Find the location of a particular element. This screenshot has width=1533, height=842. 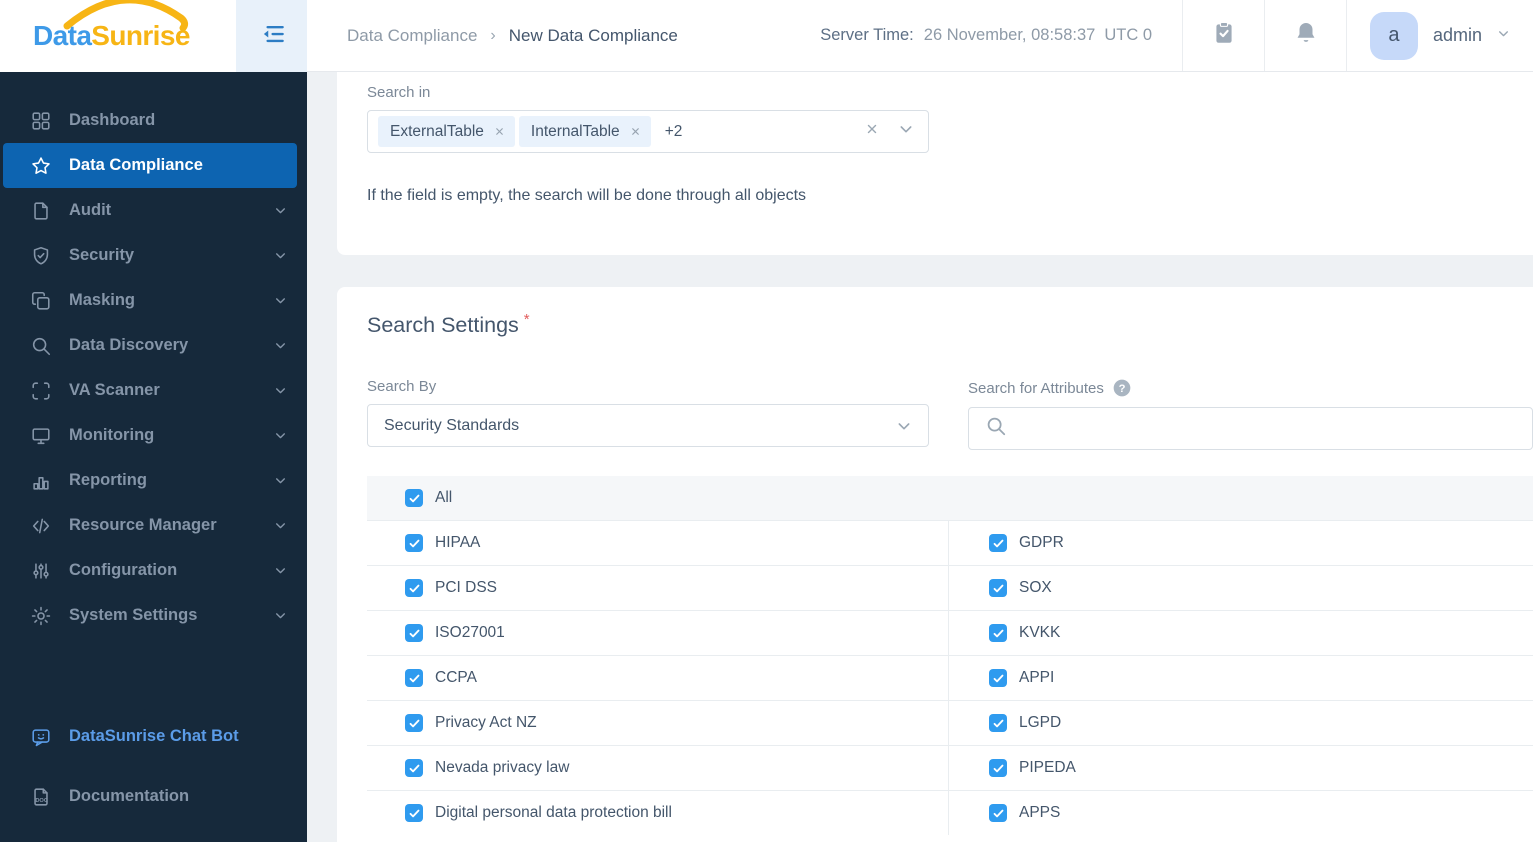

checkbox-pipeda is located at coordinates (998, 768).